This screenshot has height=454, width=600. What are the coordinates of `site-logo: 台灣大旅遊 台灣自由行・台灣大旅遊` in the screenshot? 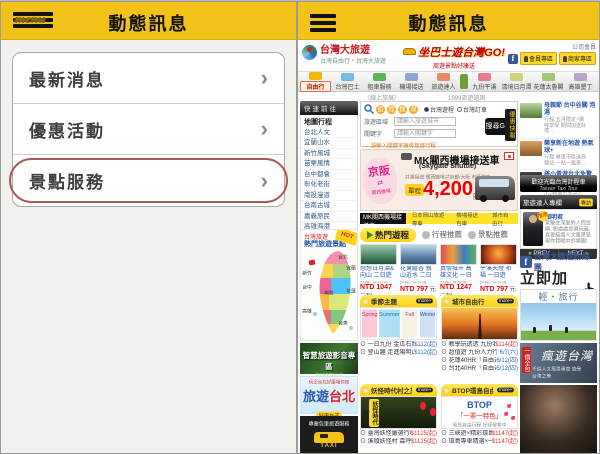 It's located at (344, 55).